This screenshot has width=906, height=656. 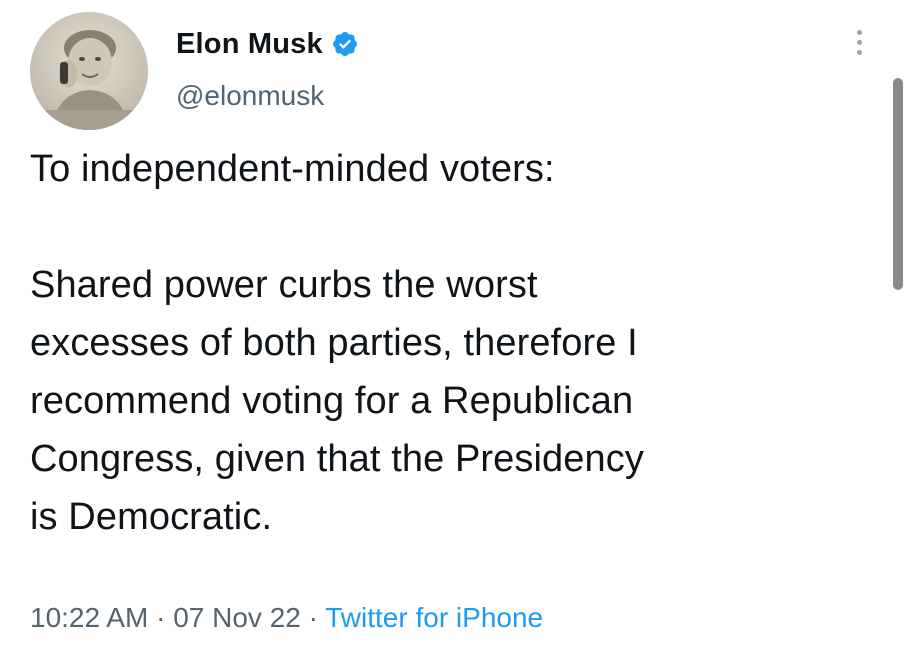 I want to click on author-name-row: Elon Musk, so click(x=267, y=44).